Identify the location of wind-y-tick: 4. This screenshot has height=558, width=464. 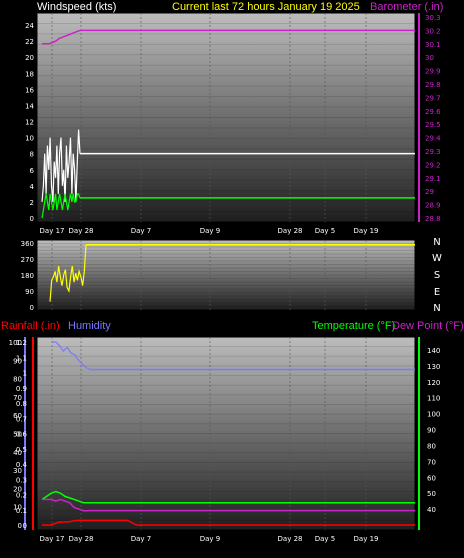
(32, 187).